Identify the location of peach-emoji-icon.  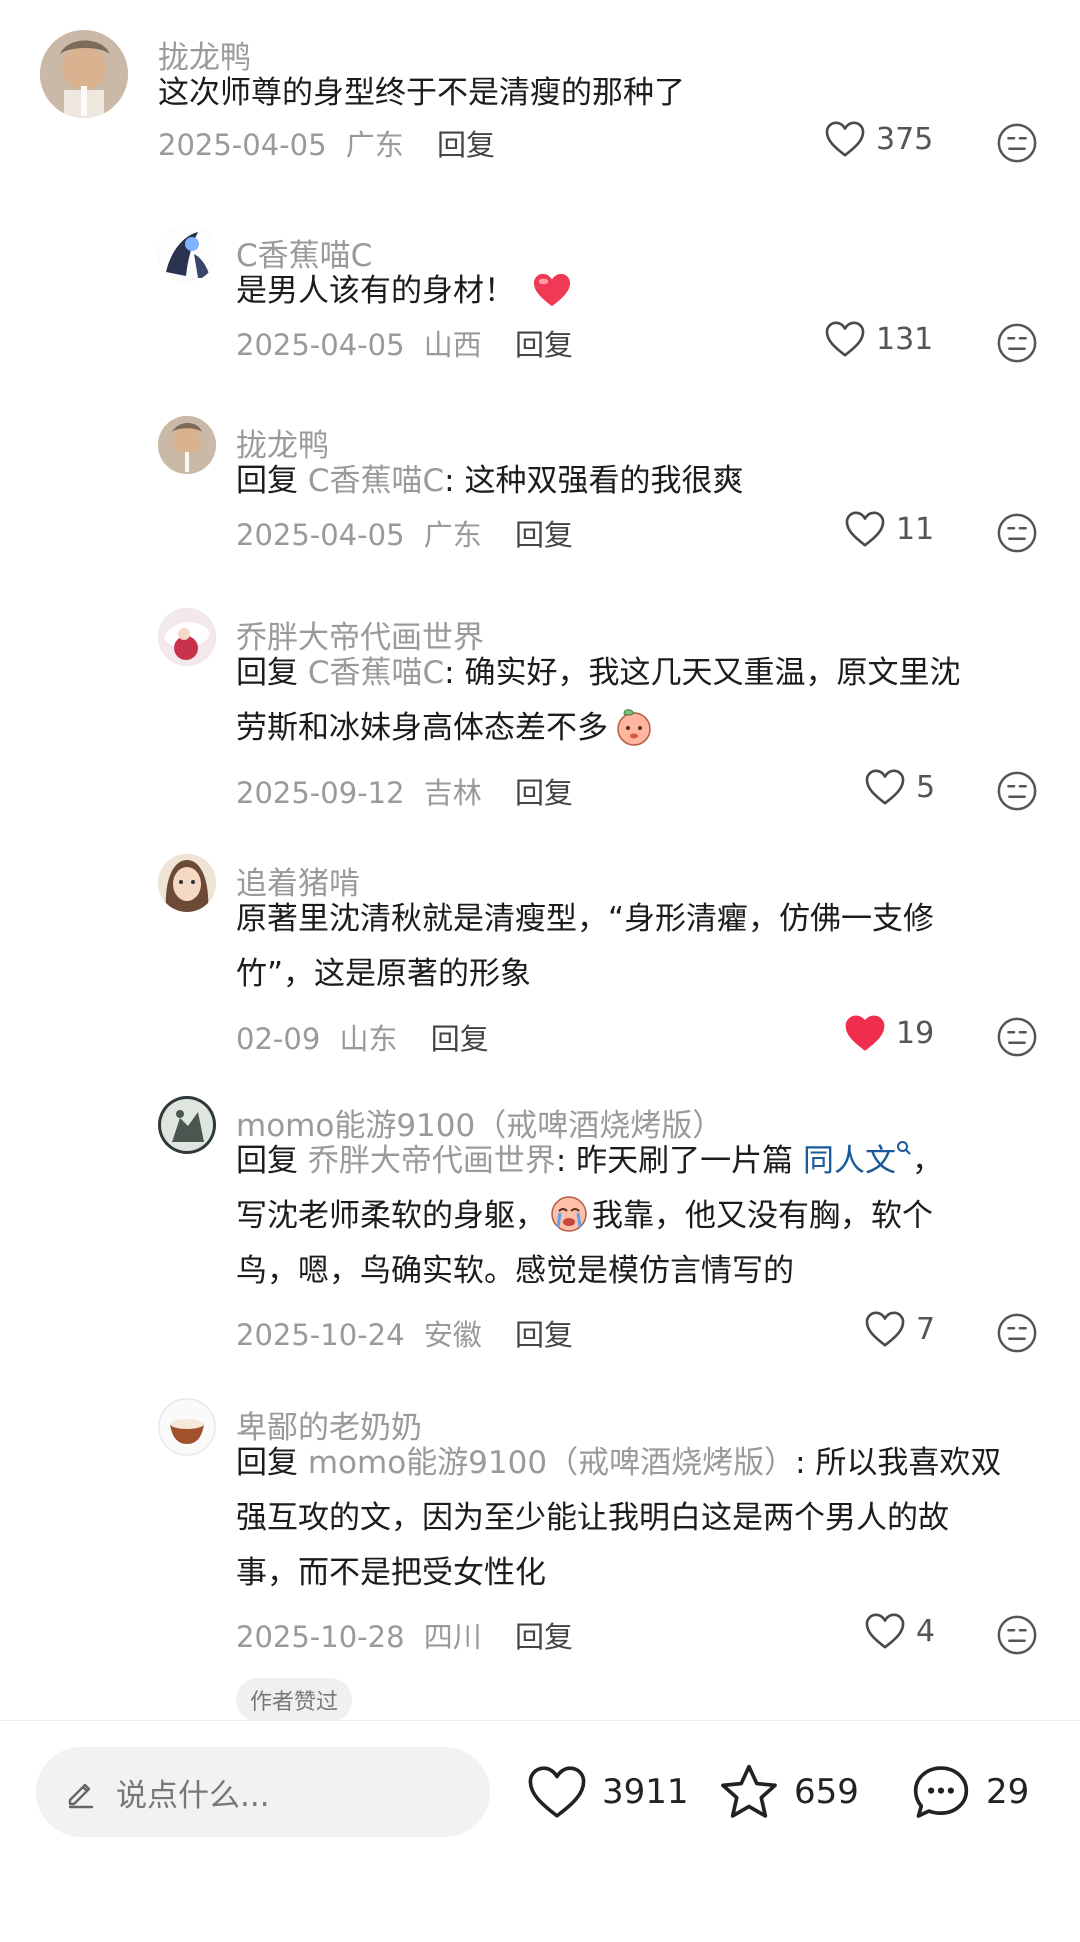
(634, 727).